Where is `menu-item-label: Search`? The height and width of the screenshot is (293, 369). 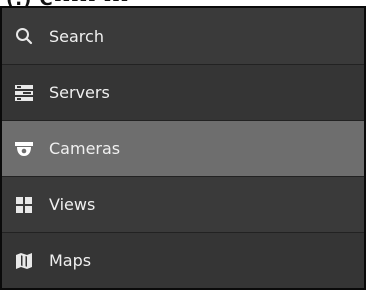
menu-item-label: Search is located at coordinates (76, 36).